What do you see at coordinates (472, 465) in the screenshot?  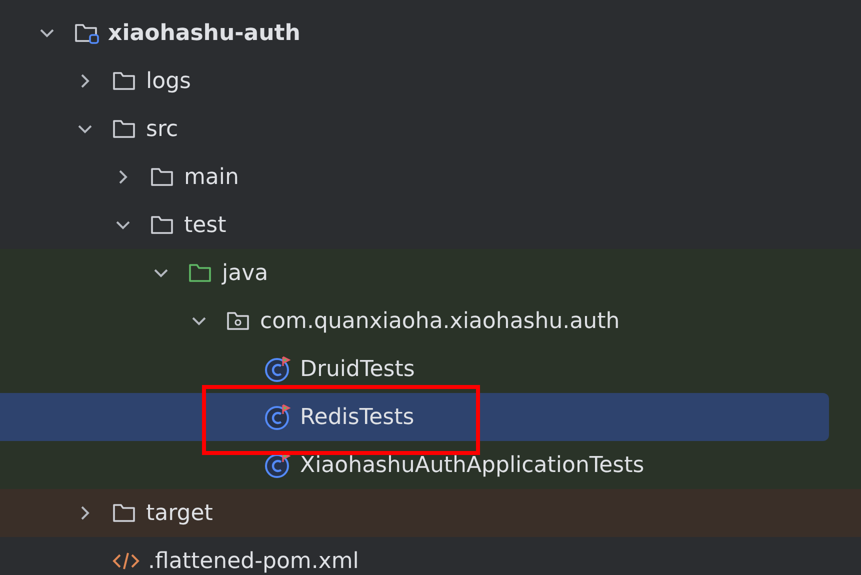 I see `tree-item-label: XiaohashuAuthApplicationTests` at bounding box center [472, 465].